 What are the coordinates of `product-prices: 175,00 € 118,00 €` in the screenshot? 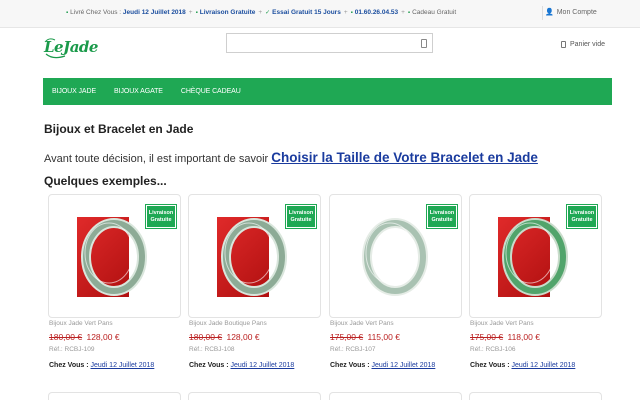 It's located at (535, 337).